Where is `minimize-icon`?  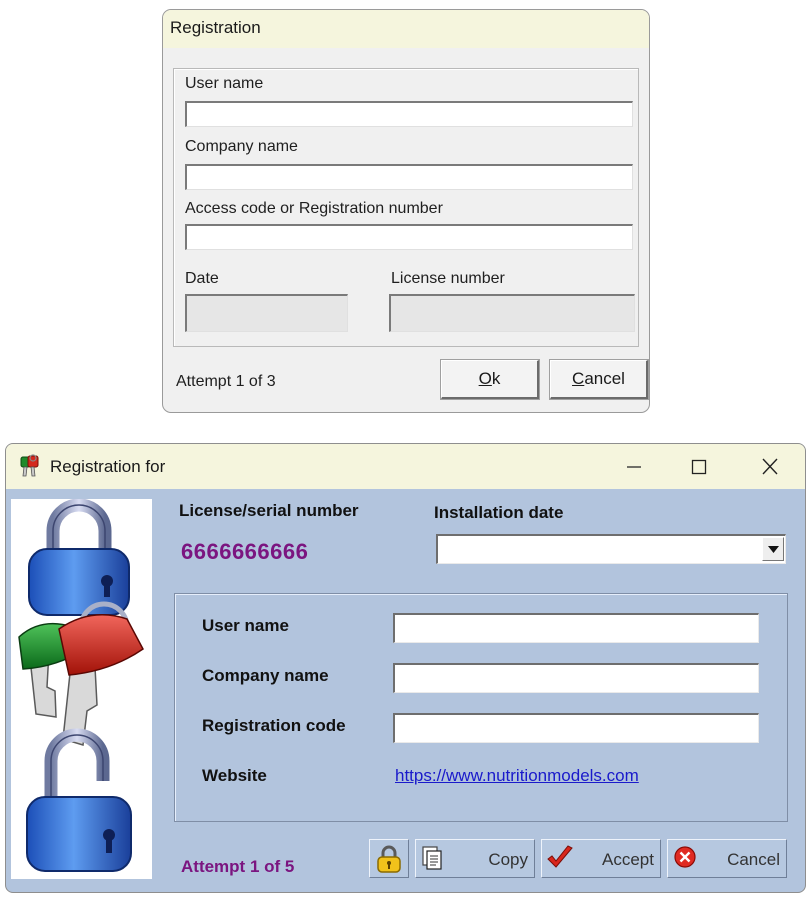
minimize-icon is located at coordinates (634, 467).